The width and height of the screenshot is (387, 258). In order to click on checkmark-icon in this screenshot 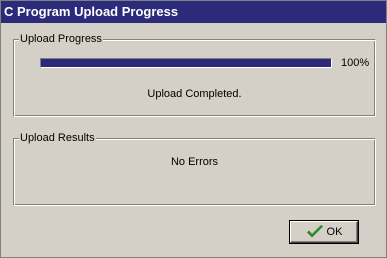, I will do `click(314, 231)`.